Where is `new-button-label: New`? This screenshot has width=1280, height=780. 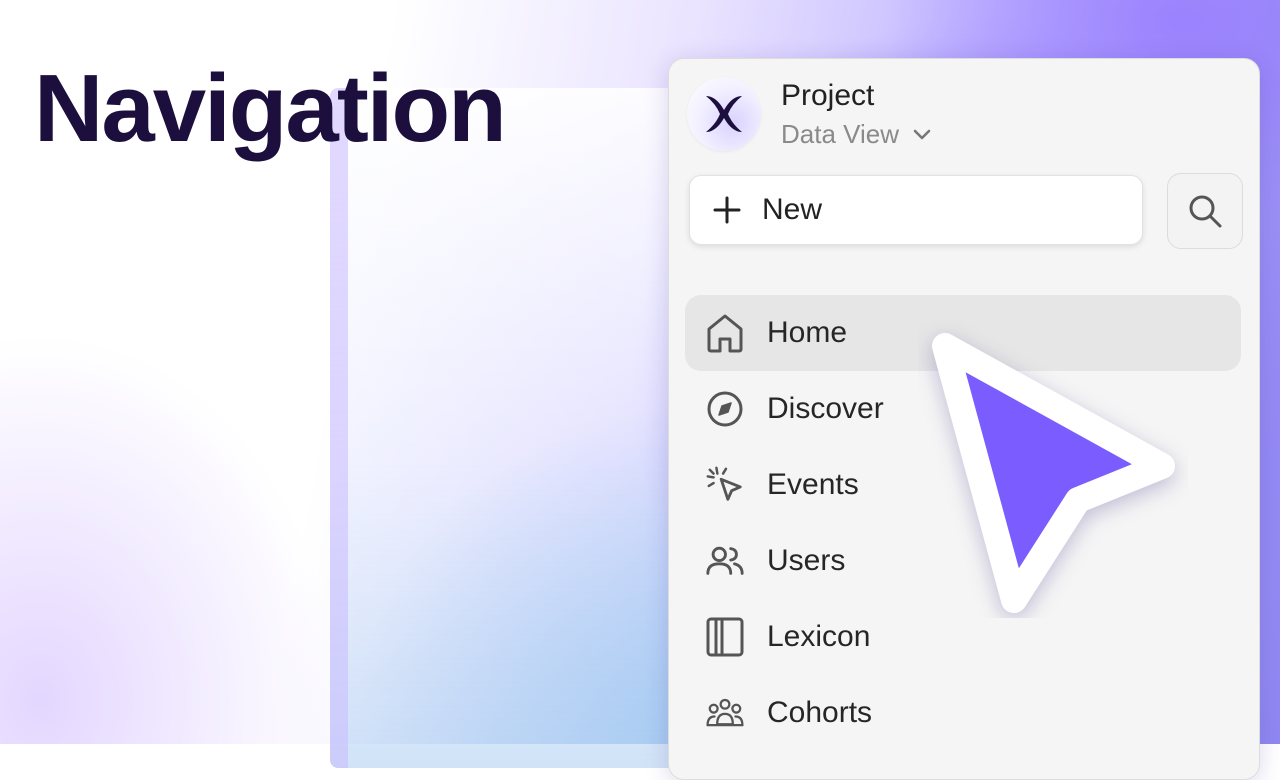
new-button-label: New is located at coordinates (792, 209).